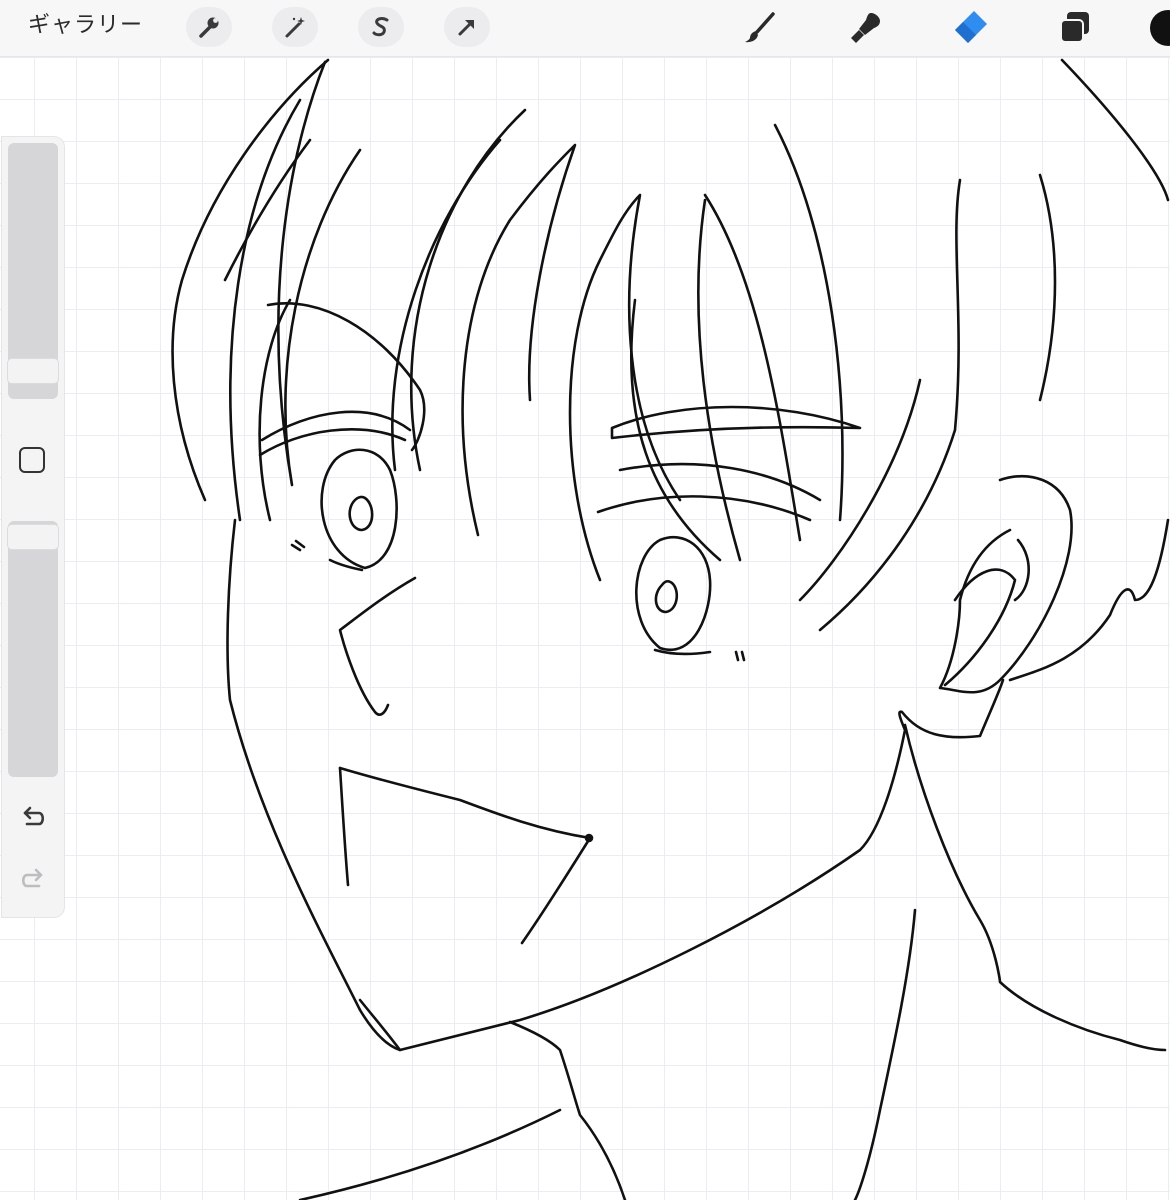  I want to click on layers-icon, so click(1074, 27).